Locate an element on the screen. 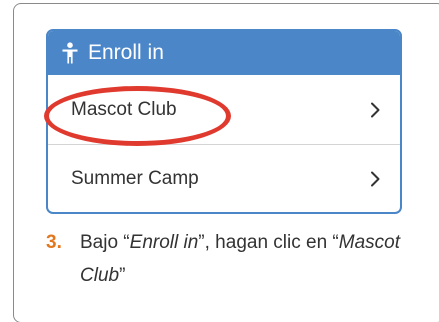 The width and height of the screenshot is (439, 322). panel-header: Enroll in is located at coordinates (224, 53).